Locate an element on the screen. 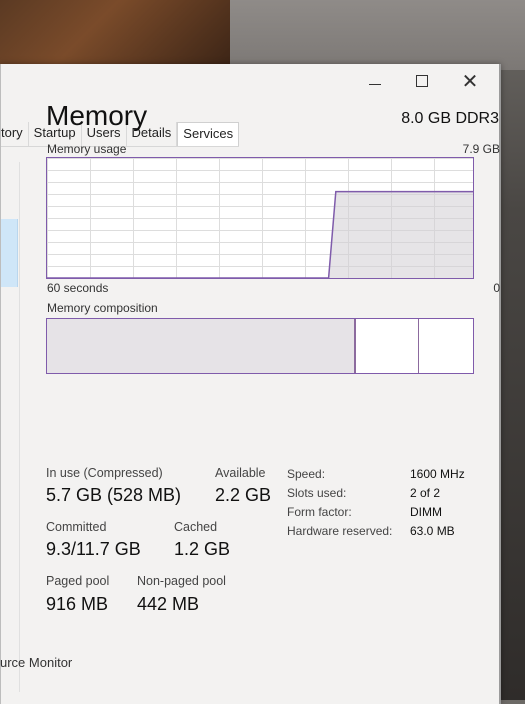  composition-modified-segment is located at coordinates (387, 346).